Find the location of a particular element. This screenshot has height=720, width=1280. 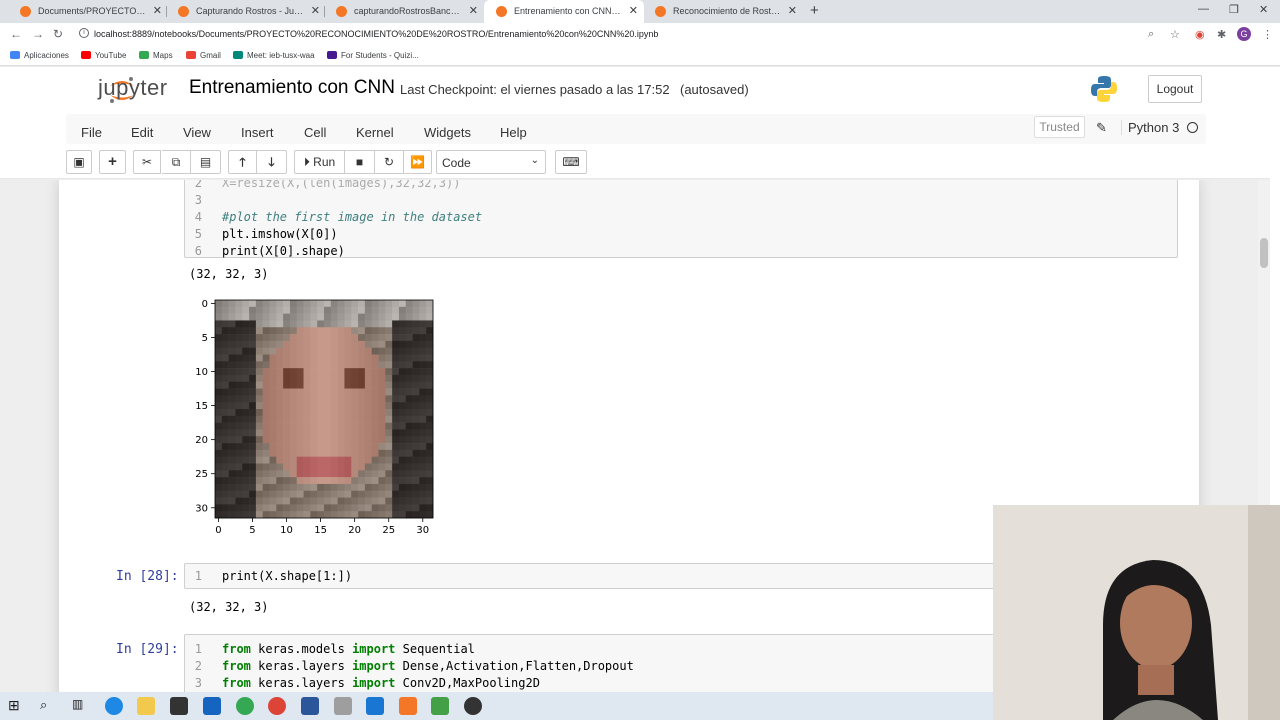

browser-tab-3: capturandoRostrosBancoDeIma ✕ is located at coordinates (404, 11).